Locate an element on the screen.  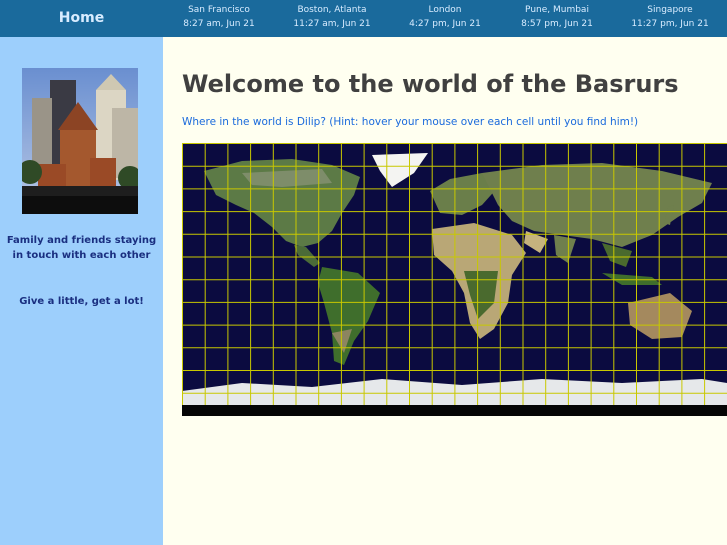
clock-london: London 4:27 pm, Jun 21 is located at coordinates (445, 17).